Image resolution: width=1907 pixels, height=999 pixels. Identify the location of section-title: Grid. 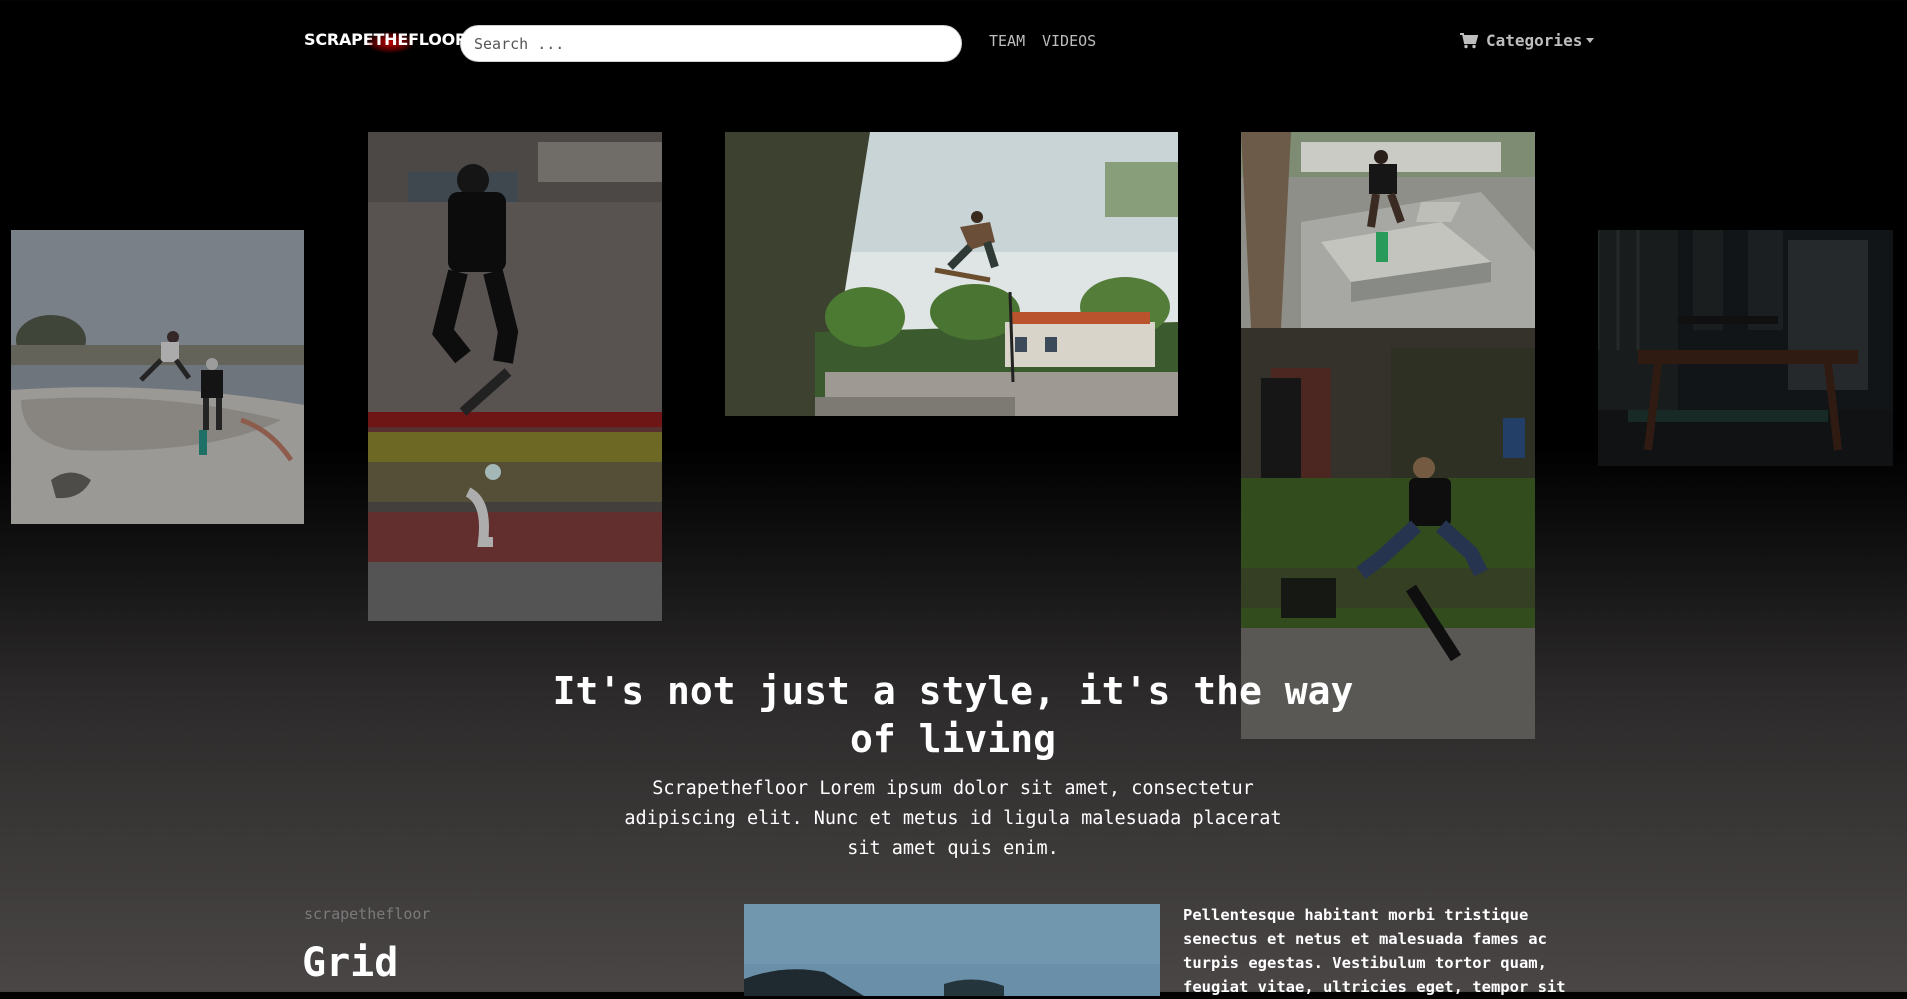
(350, 963).